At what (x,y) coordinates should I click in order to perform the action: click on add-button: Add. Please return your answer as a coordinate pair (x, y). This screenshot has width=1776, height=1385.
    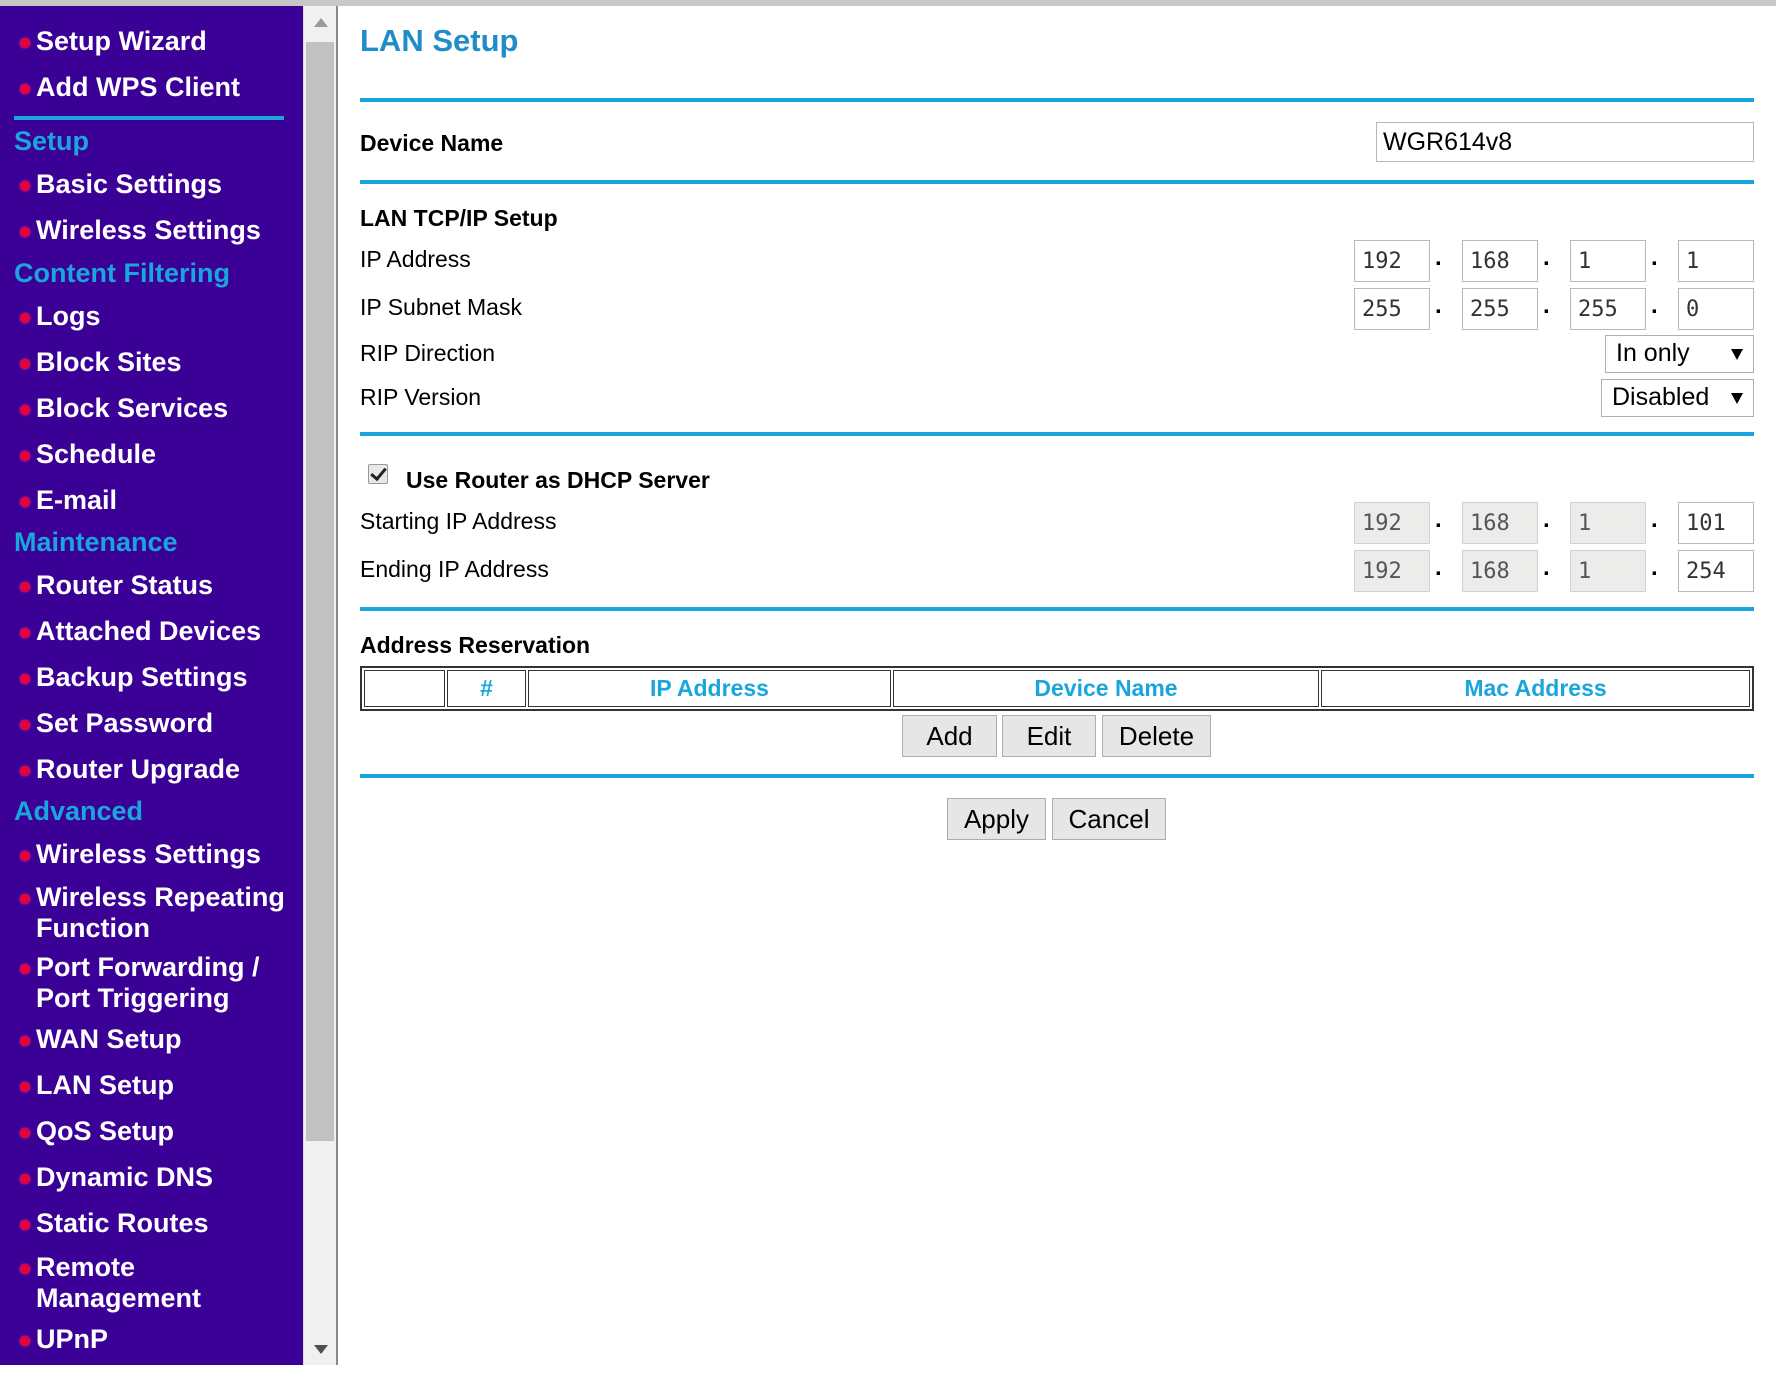
    Looking at the image, I should click on (949, 736).